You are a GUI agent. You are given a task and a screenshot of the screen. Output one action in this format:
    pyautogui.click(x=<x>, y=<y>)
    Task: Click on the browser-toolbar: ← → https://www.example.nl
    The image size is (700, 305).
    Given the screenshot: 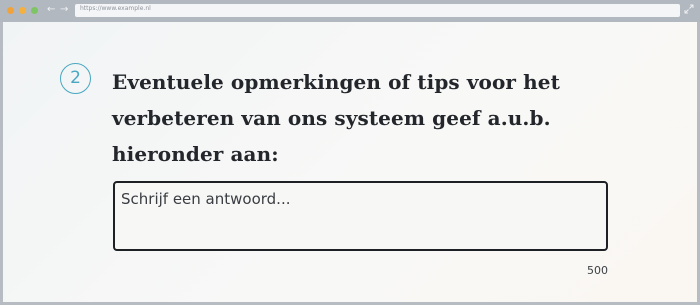 What is the action you would take?
    pyautogui.click(x=350, y=11)
    